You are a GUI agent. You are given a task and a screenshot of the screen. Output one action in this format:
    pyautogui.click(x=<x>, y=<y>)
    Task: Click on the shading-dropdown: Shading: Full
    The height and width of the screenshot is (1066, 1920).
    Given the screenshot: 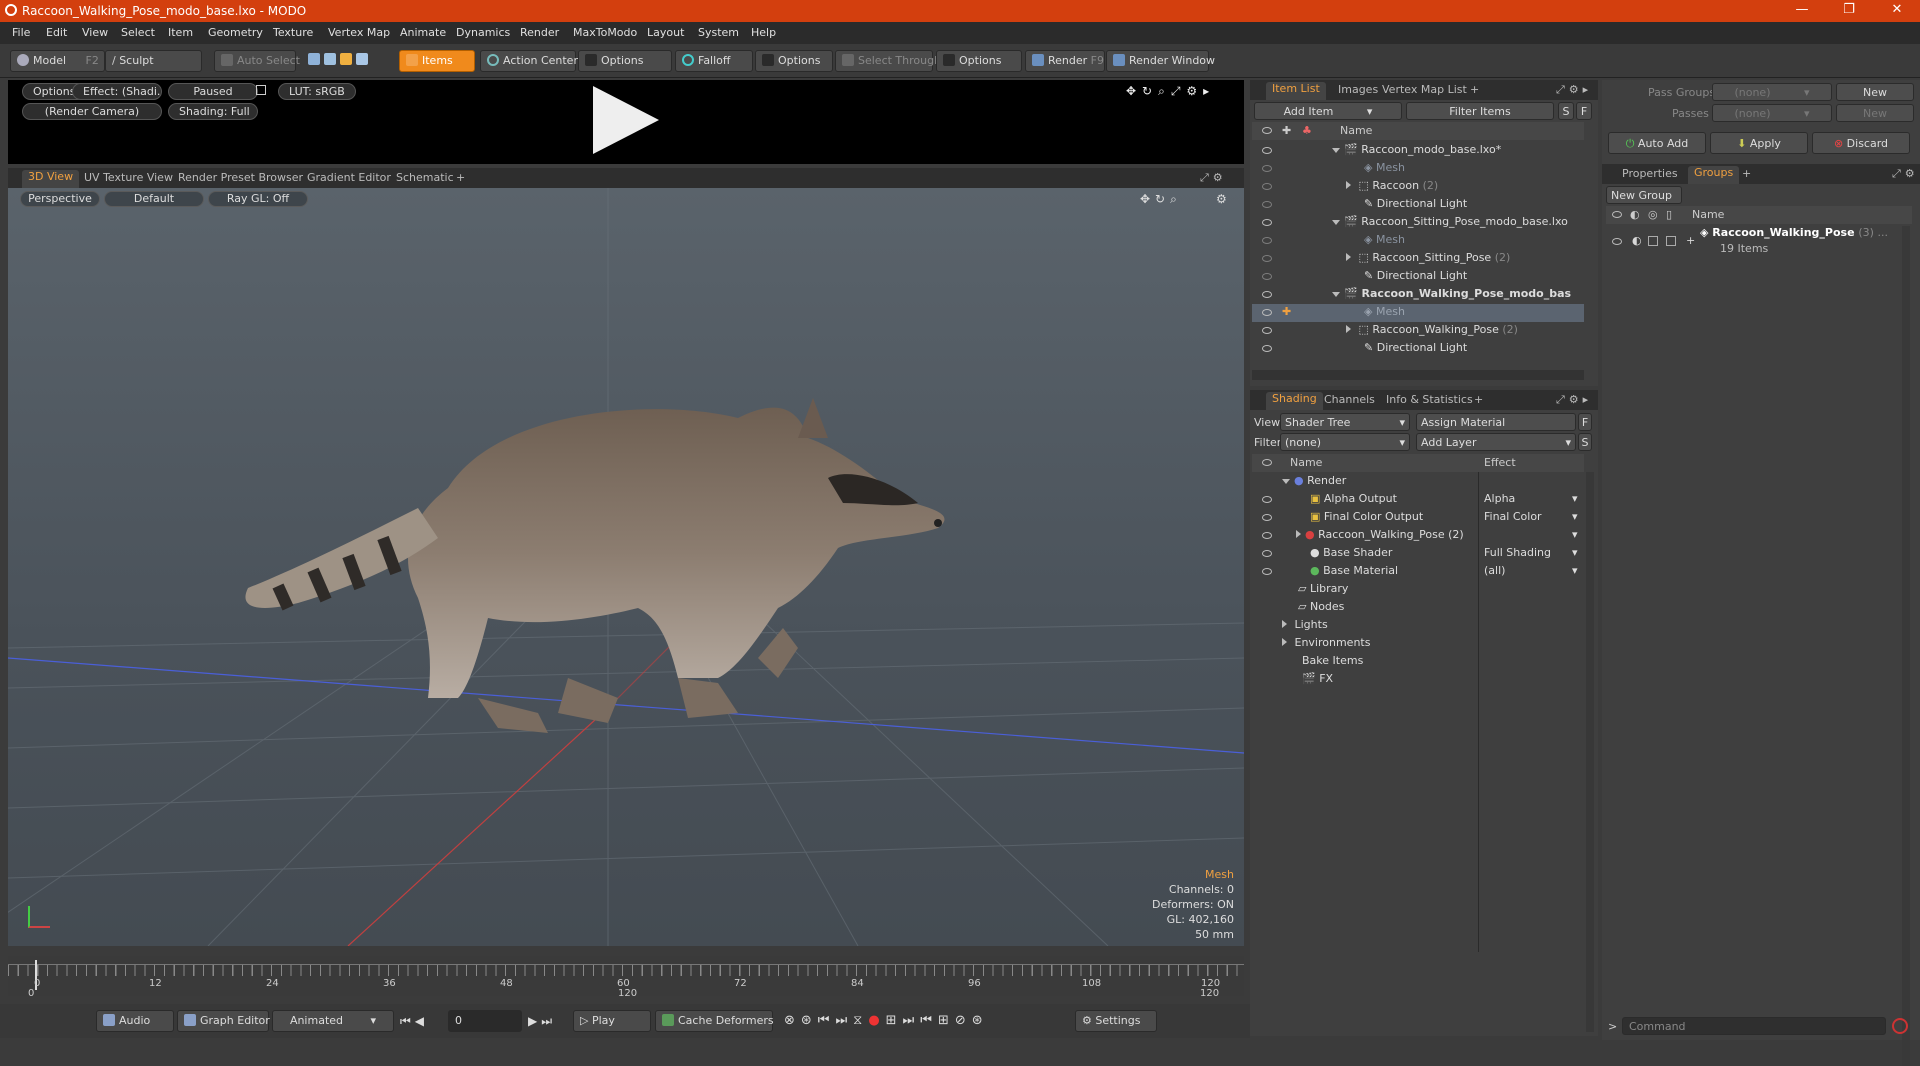 What is the action you would take?
    pyautogui.click(x=213, y=111)
    